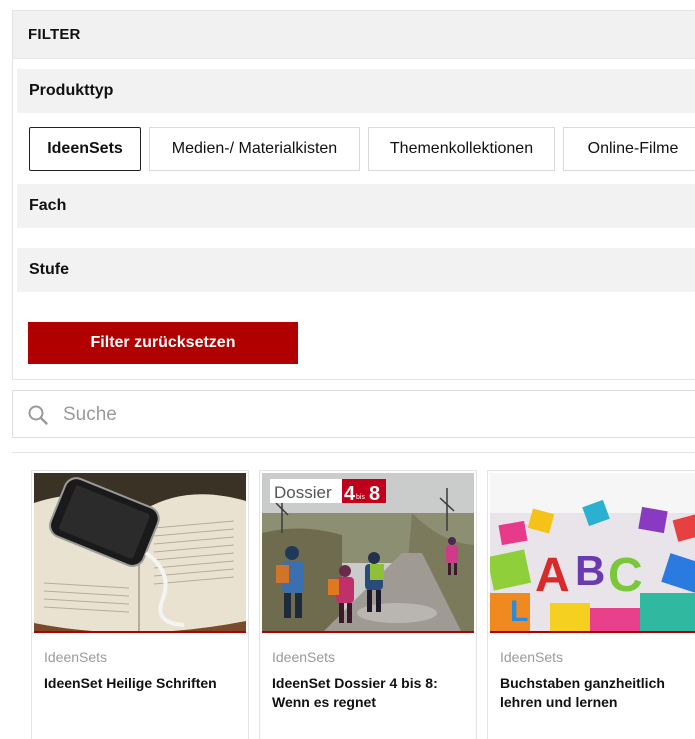  I want to click on colorful-letters-image: A B C L, so click(592, 552).